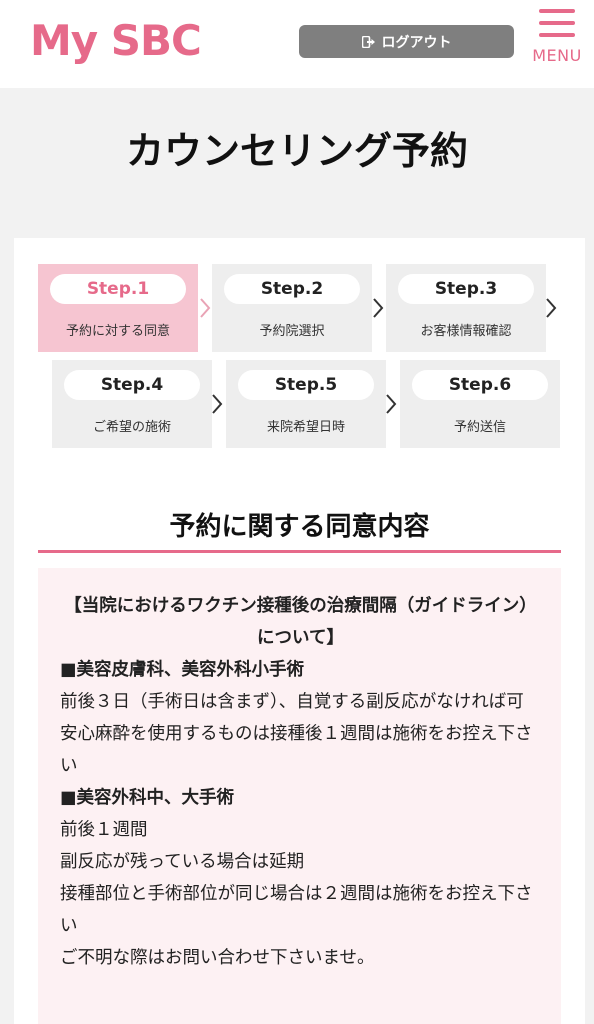  Describe the element at coordinates (479, 427) in the screenshot. I see `step-label: 予約送信` at that location.